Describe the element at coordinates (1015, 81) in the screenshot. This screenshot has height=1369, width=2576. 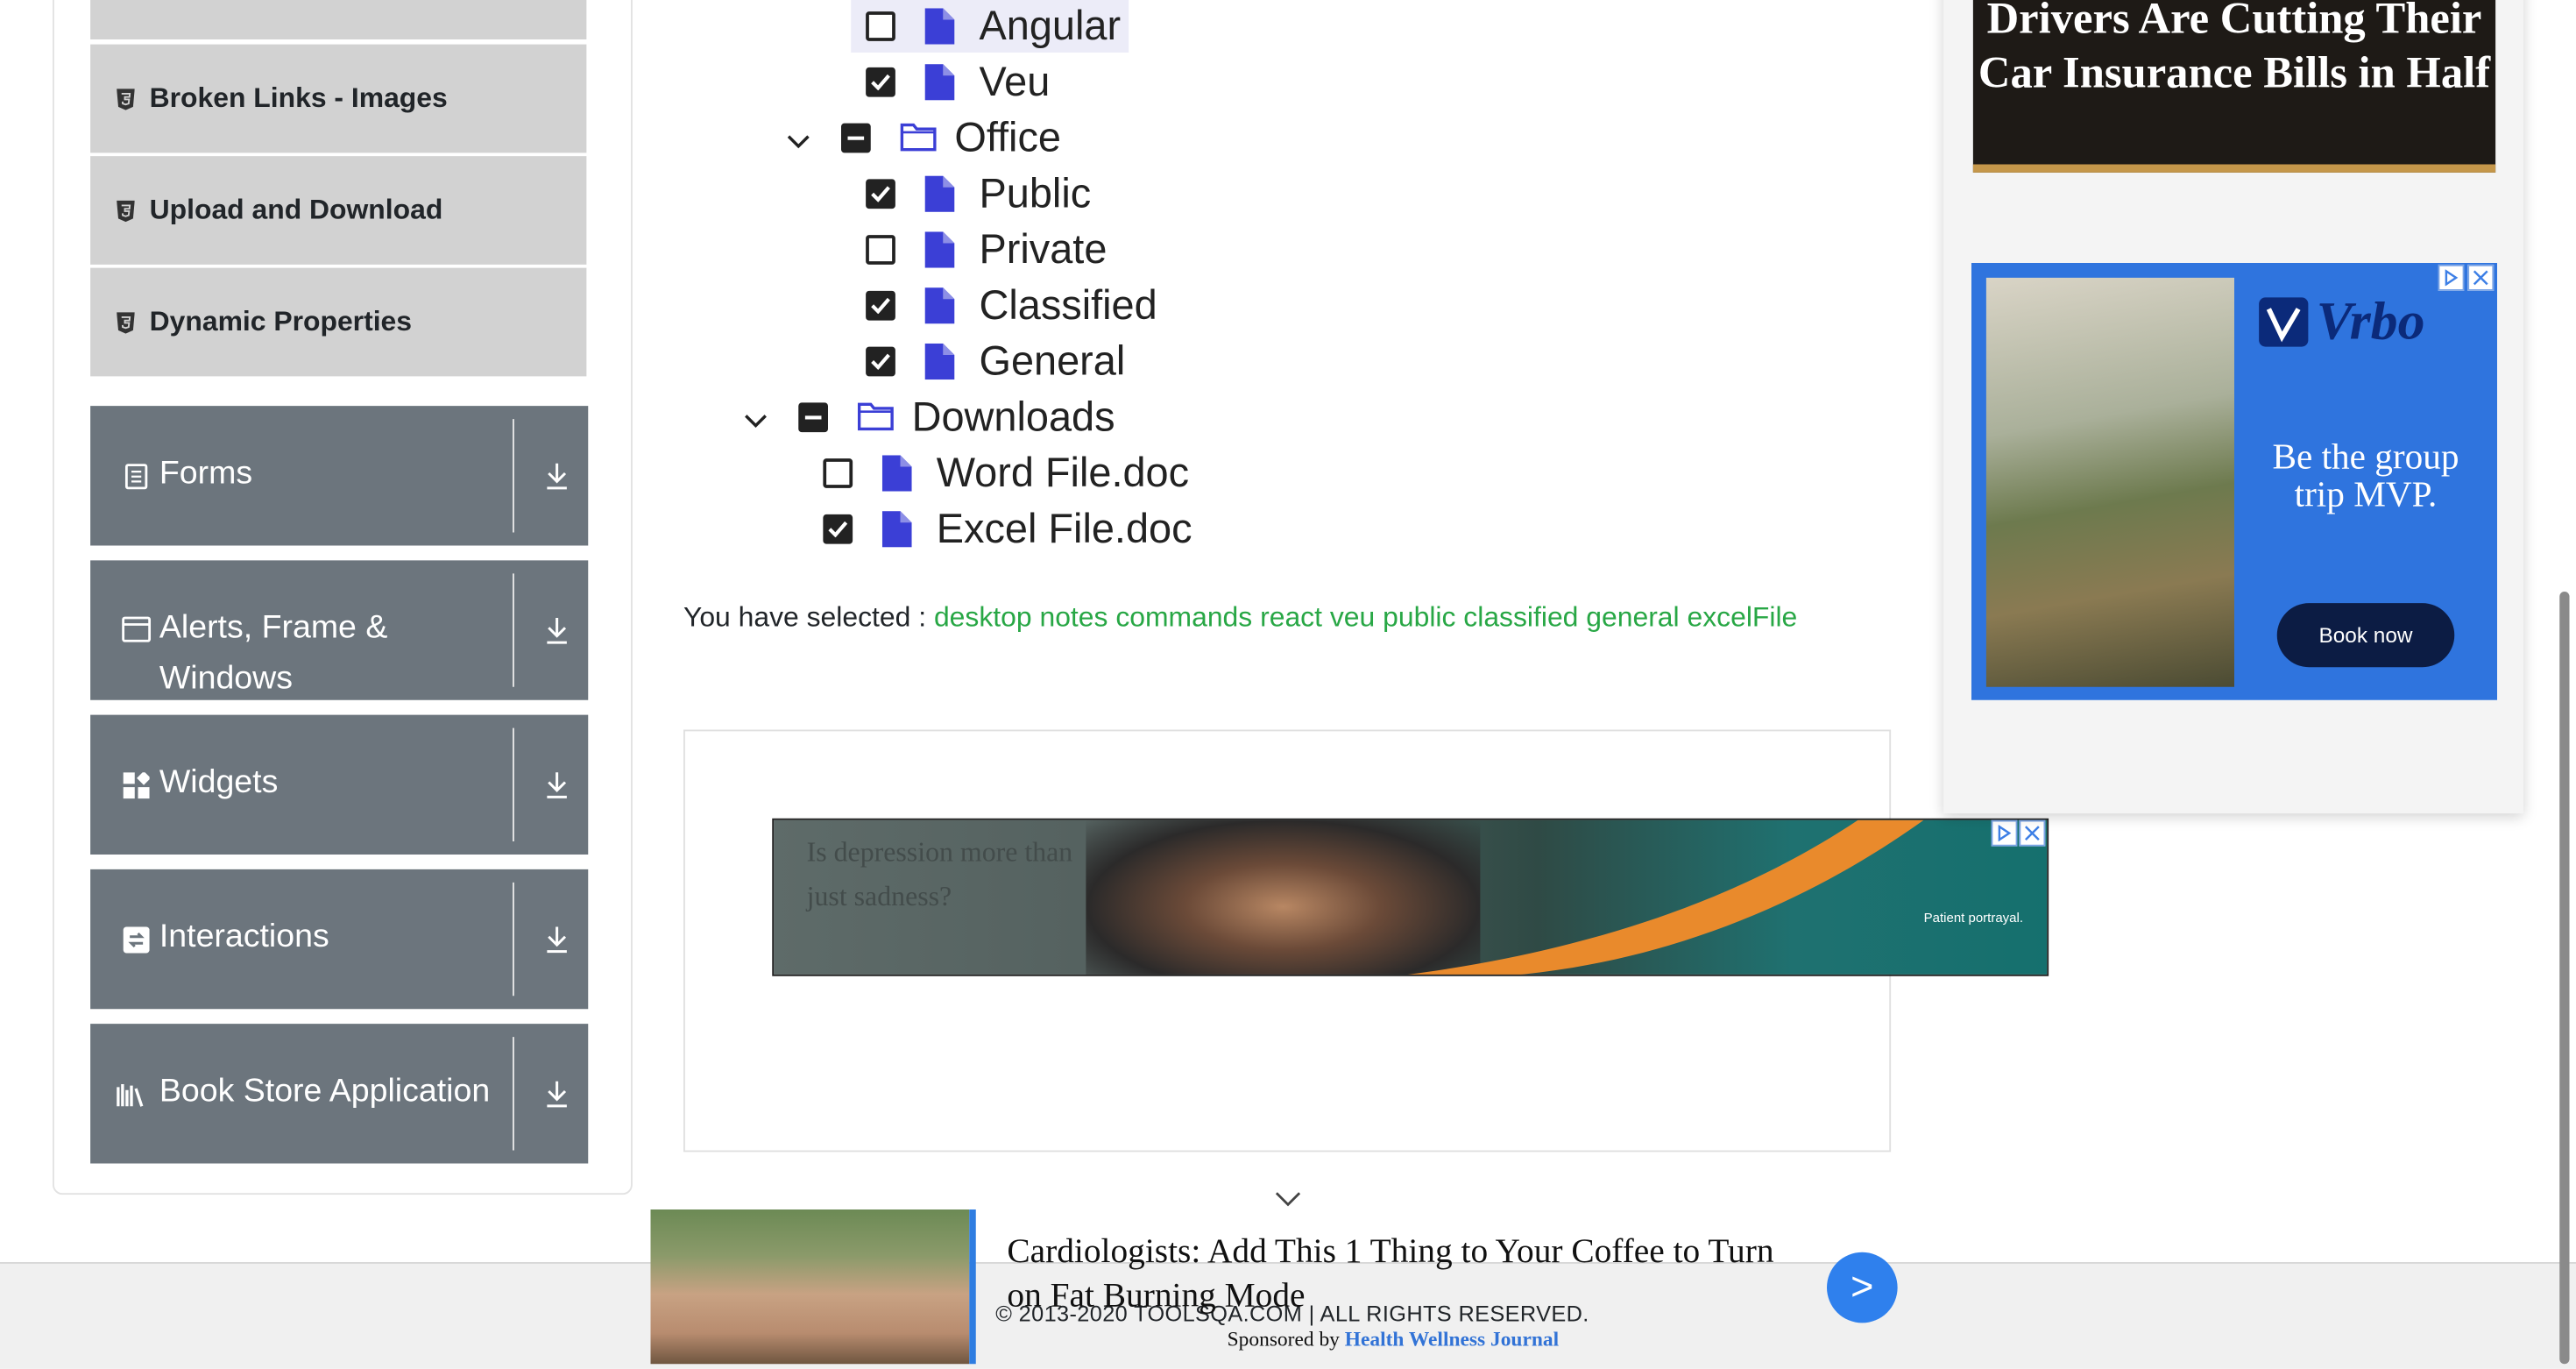
I see `tree-node-label: Veu` at that location.